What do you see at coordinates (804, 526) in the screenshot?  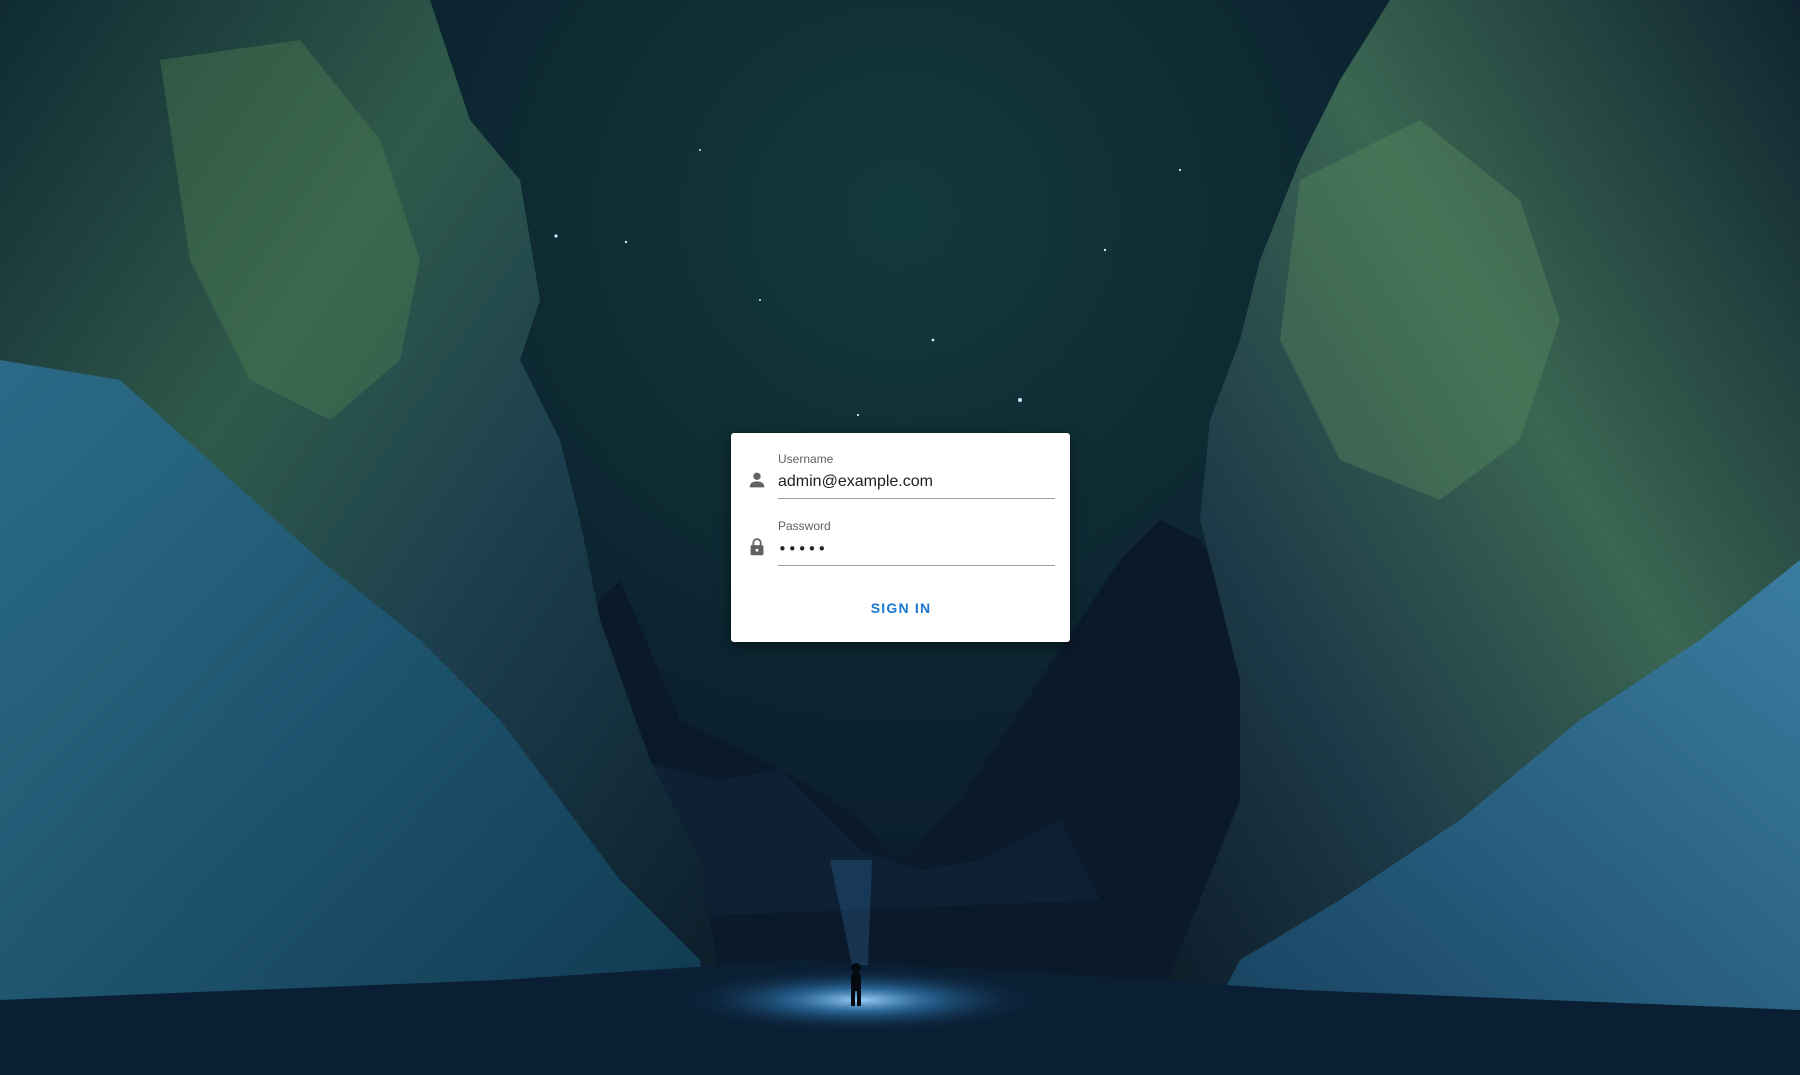 I see `password-label: Password` at bounding box center [804, 526].